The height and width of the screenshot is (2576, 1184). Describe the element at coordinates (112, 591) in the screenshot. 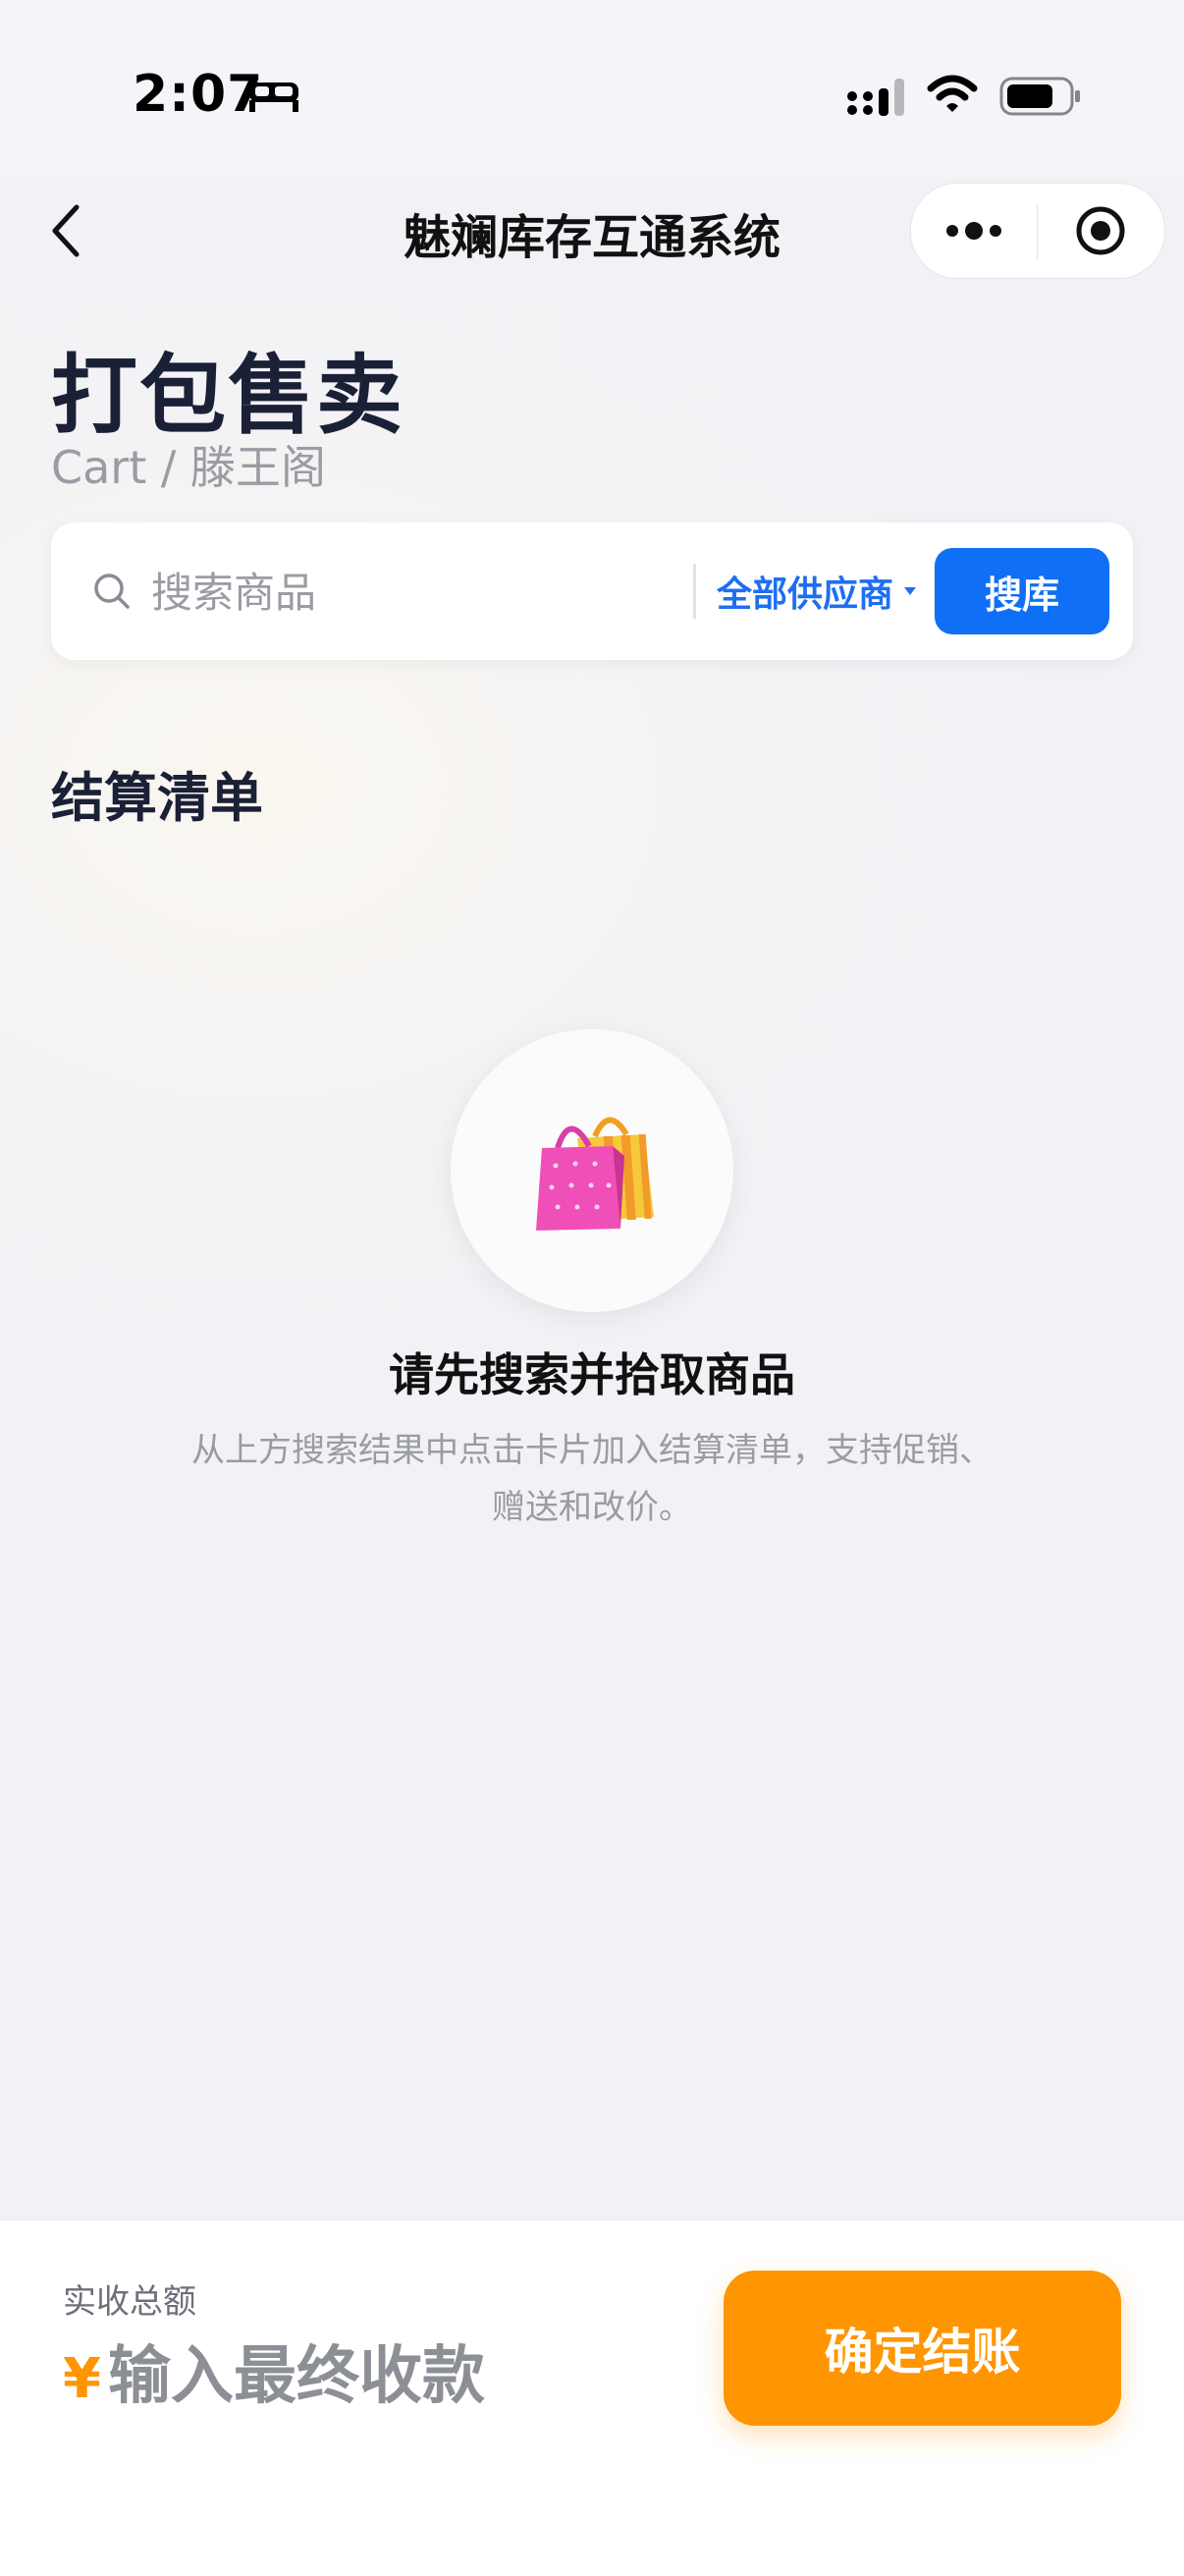

I see `search-icon` at that location.